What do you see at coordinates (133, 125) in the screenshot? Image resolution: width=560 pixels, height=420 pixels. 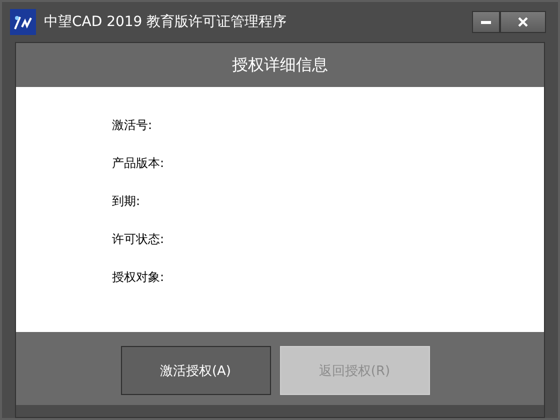 I see `field-label: 激活号:` at bounding box center [133, 125].